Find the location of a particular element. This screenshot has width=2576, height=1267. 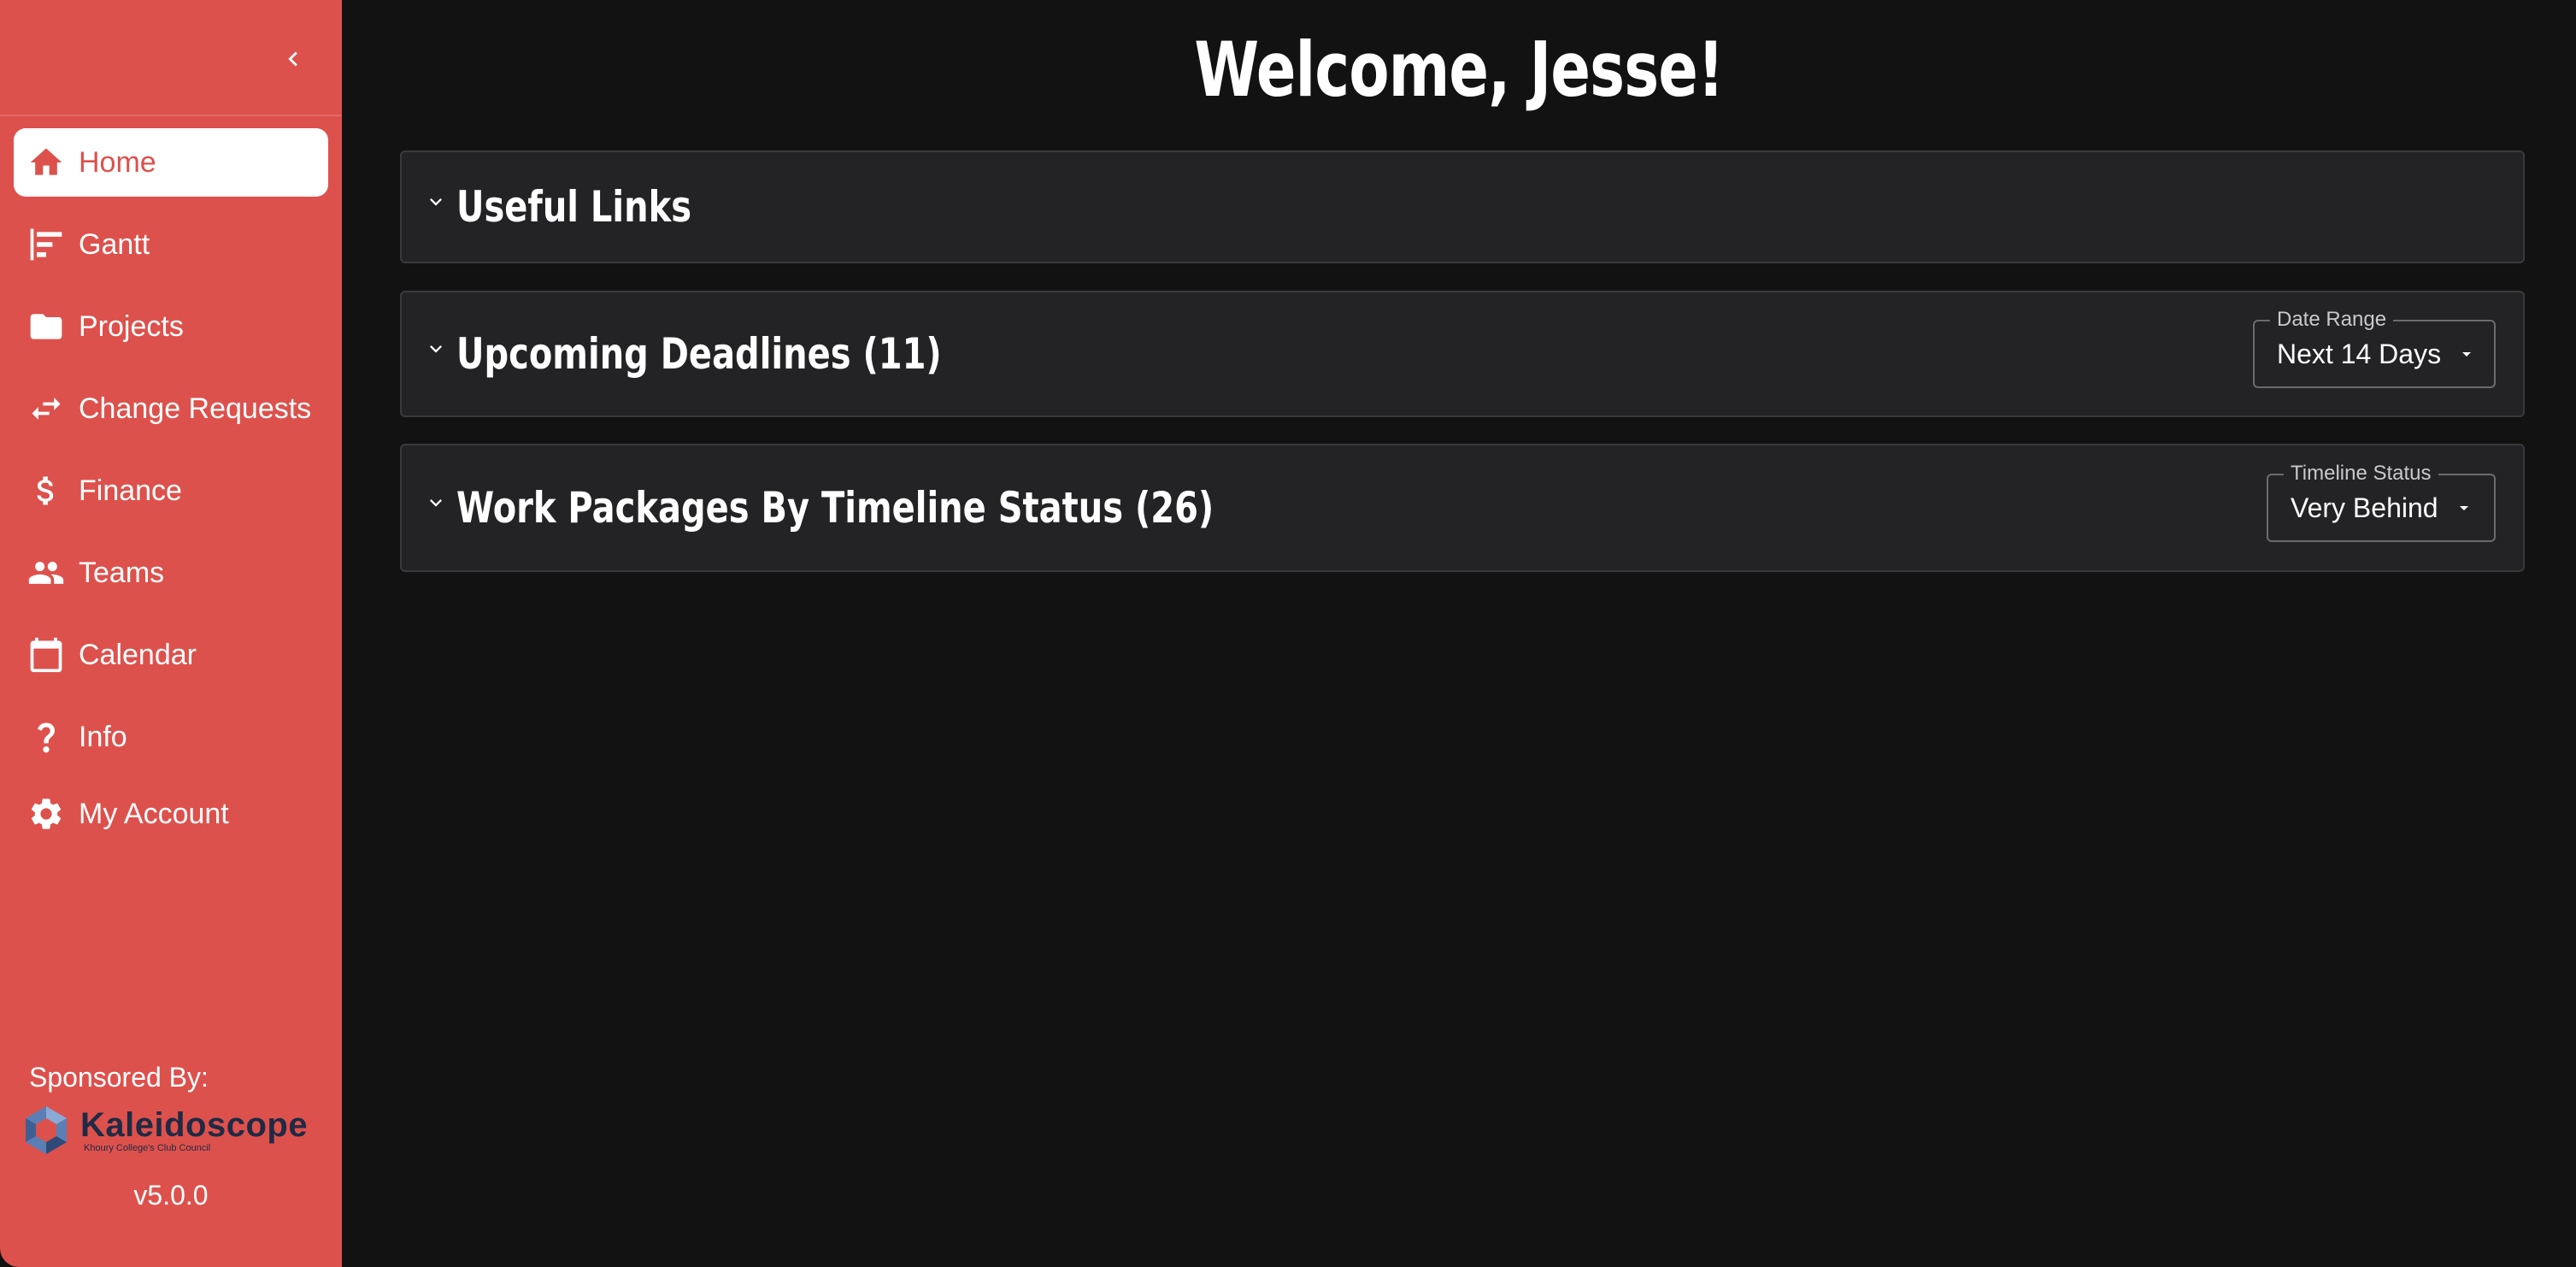

sidebar-item-home: Home is located at coordinates (171, 162).